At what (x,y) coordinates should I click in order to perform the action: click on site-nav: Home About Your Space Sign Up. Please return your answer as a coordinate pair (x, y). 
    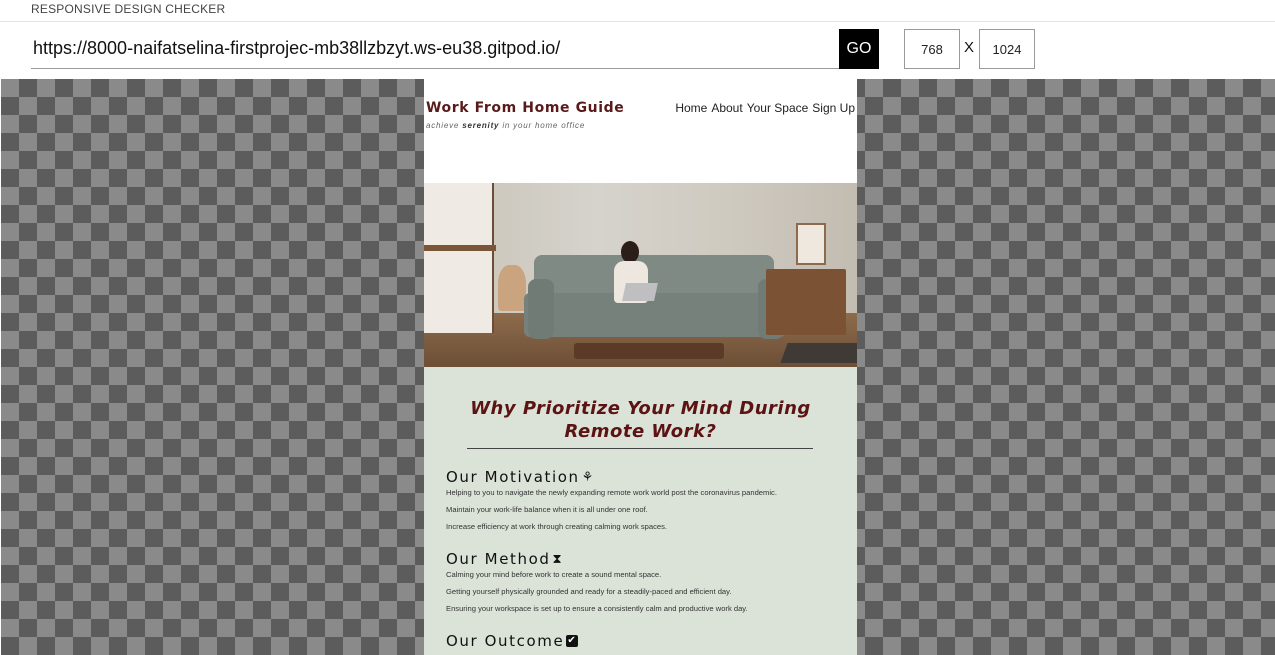
    Looking at the image, I should click on (765, 108).